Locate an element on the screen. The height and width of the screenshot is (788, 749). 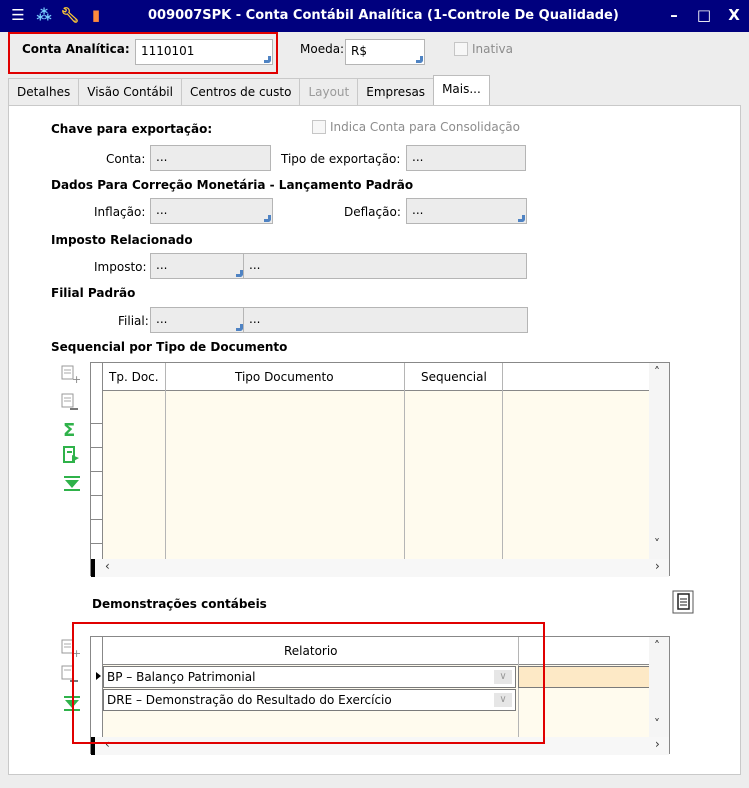
tab-detalhes: Detalhes is located at coordinates (44, 92).